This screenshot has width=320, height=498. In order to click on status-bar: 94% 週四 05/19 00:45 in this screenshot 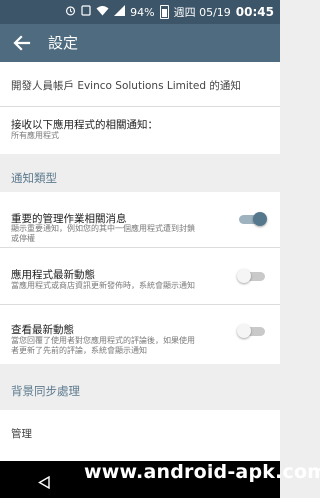, I will do `click(140, 12)`.